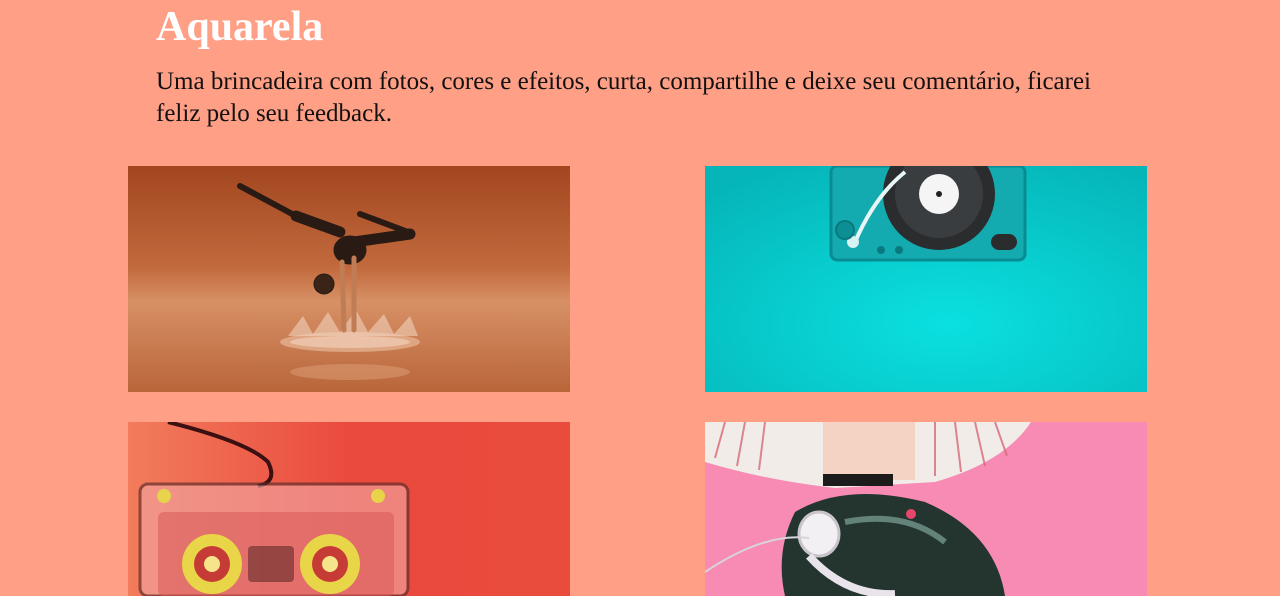  I want to click on turntable-image, so click(926, 279).